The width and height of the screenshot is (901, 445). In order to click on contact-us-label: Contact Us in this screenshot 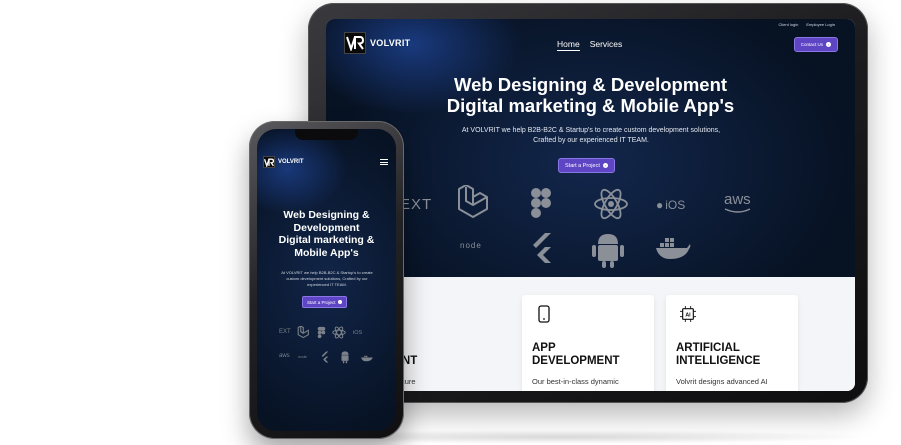, I will do `click(811, 44)`.